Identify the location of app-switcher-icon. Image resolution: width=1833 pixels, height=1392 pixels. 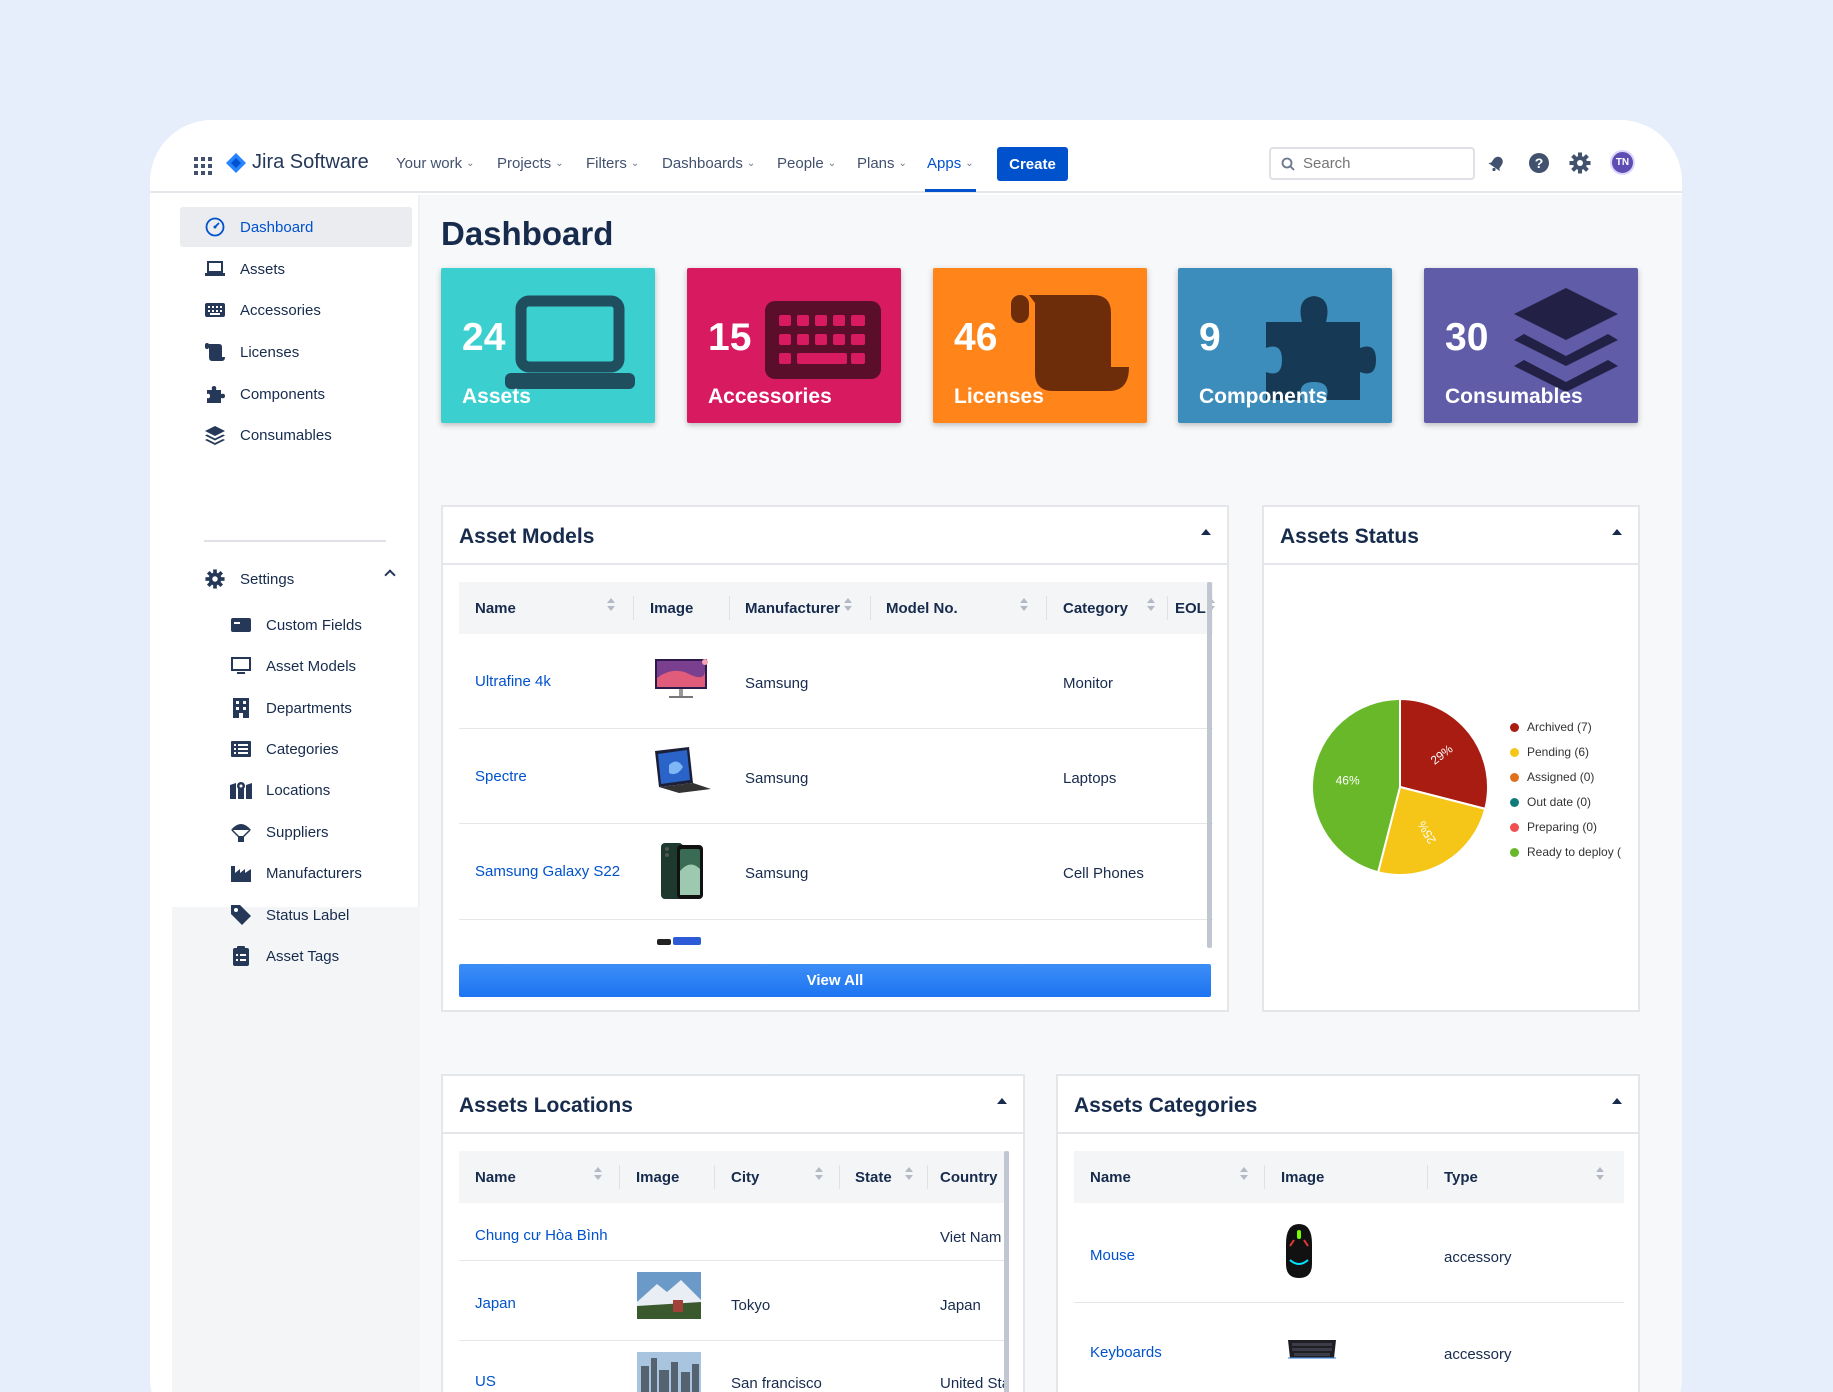
(203, 166).